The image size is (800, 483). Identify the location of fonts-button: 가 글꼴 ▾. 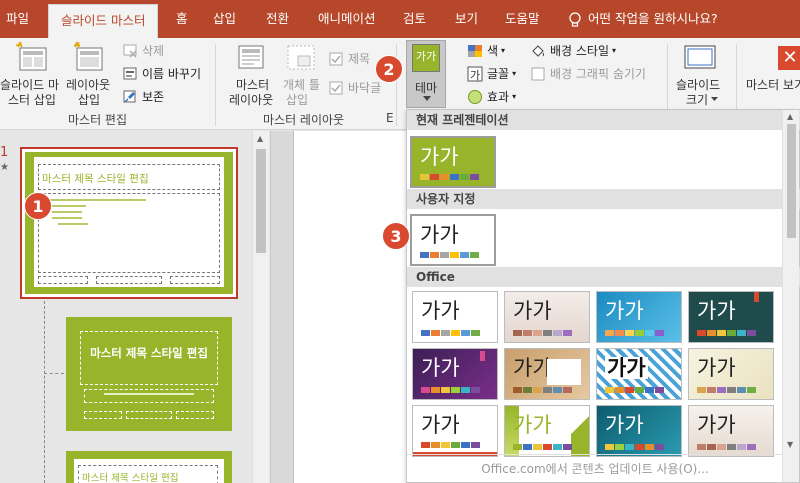
(491, 73).